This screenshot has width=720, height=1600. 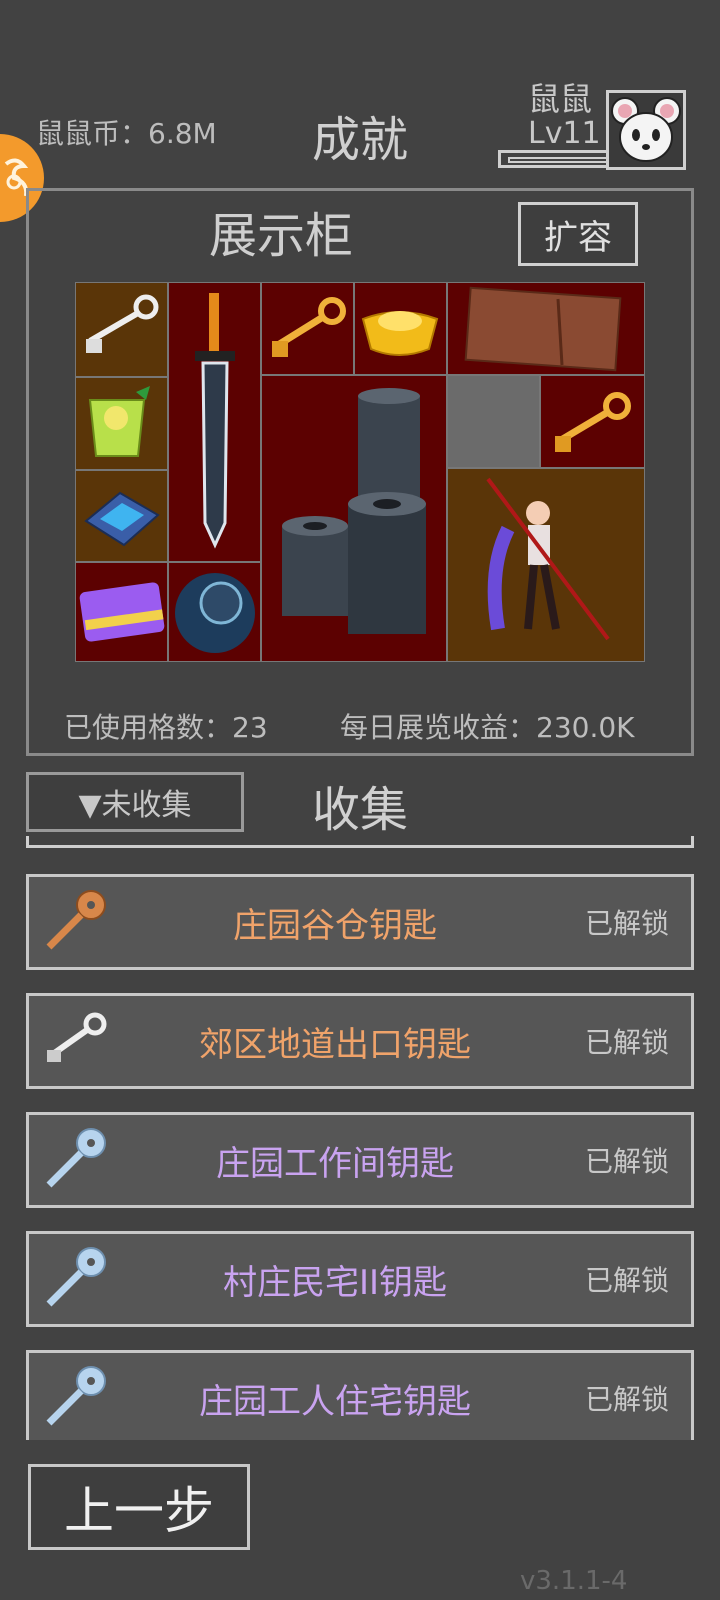 I want to click on list-item-name: 庄园工人住宅钥匙, so click(x=335, y=1401).